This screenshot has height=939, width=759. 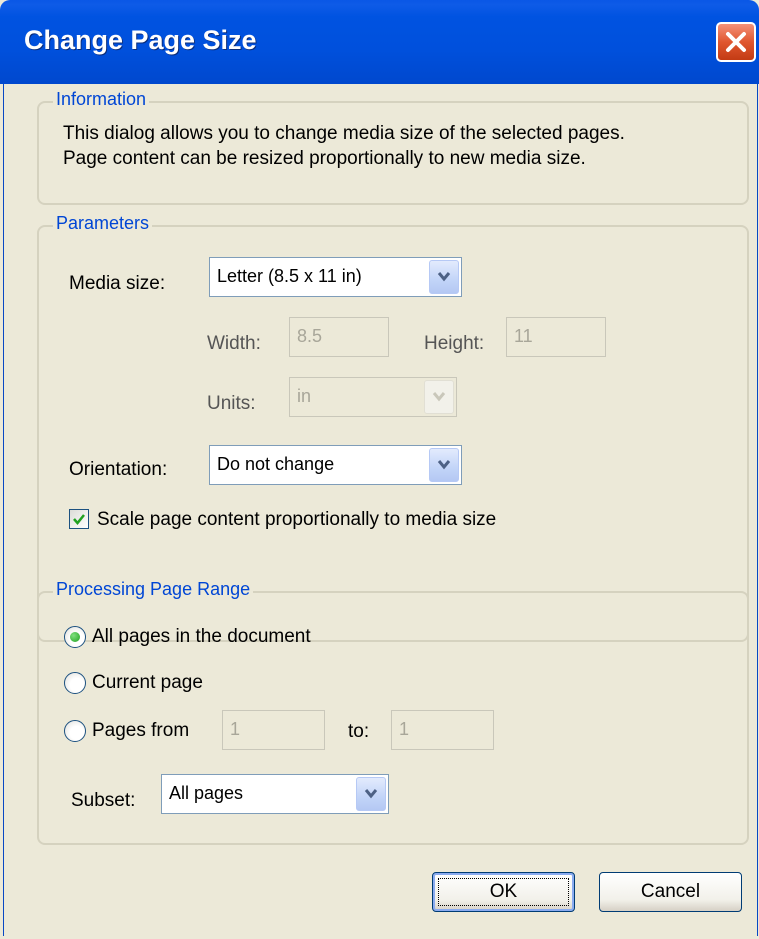 I want to click on orientation-select: Do not change, so click(x=335, y=465).